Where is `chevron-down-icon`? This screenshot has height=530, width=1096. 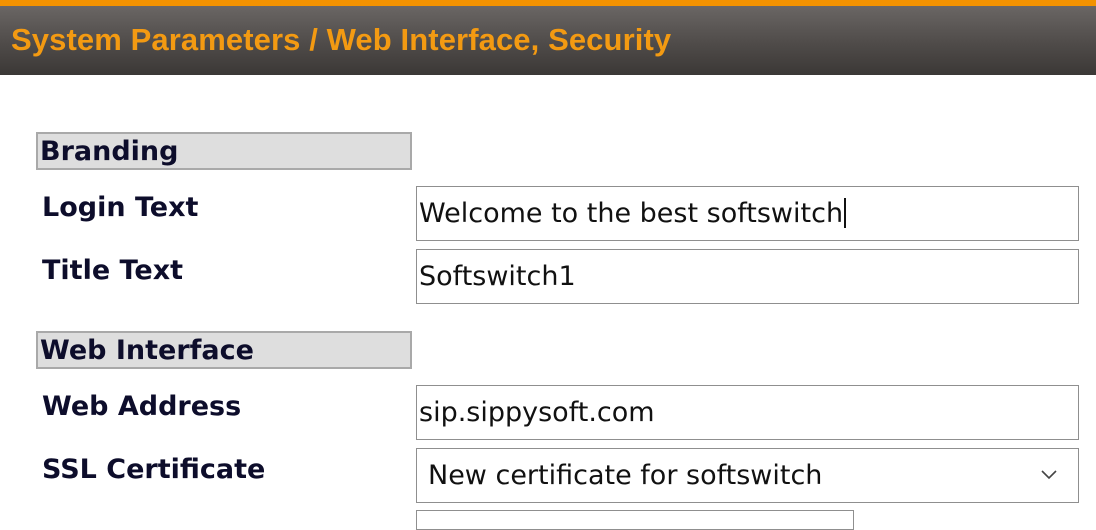
chevron-down-icon is located at coordinates (1049, 475).